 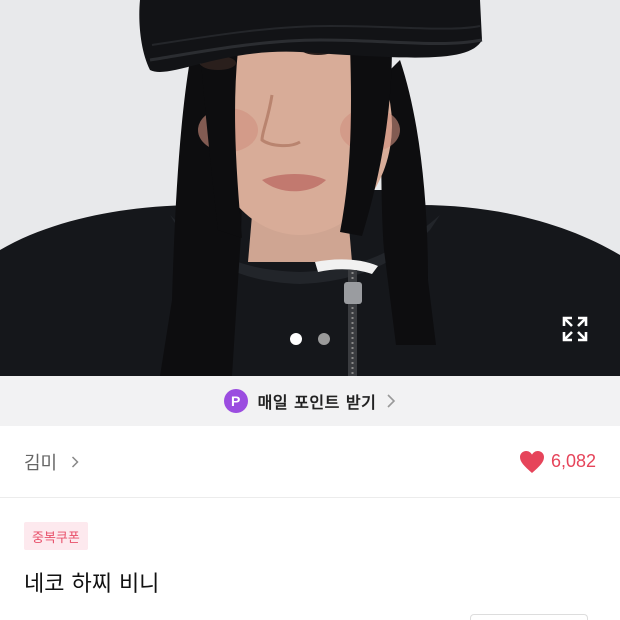 I want to click on seller-link: 김미, so click(x=51, y=462).